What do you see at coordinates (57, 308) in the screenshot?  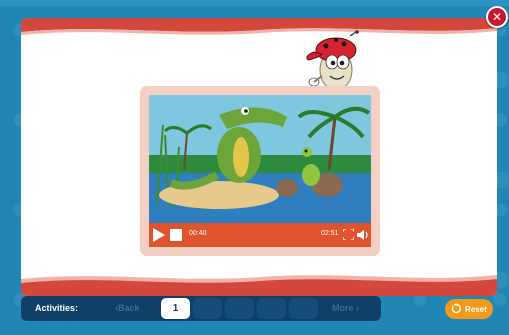 I see `activities-label: Activities:` at bounding box center [57, 308].